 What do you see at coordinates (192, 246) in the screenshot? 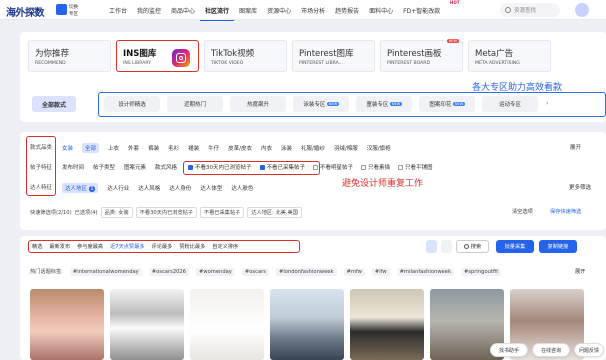
I see `sort-like-fan-ratio: 赞粉比最多` at bounding box center [192, 246].